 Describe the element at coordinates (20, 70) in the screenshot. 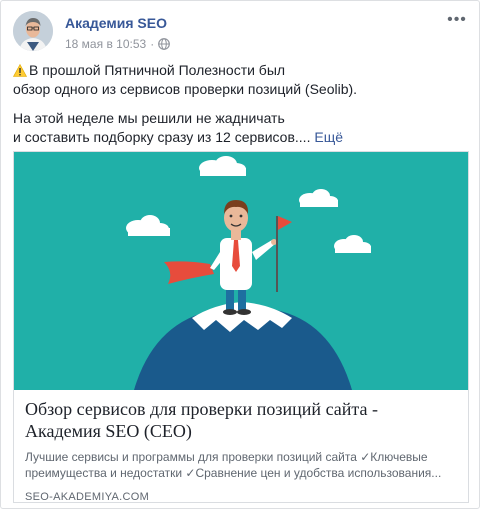

I see `warning-icon` at that location.